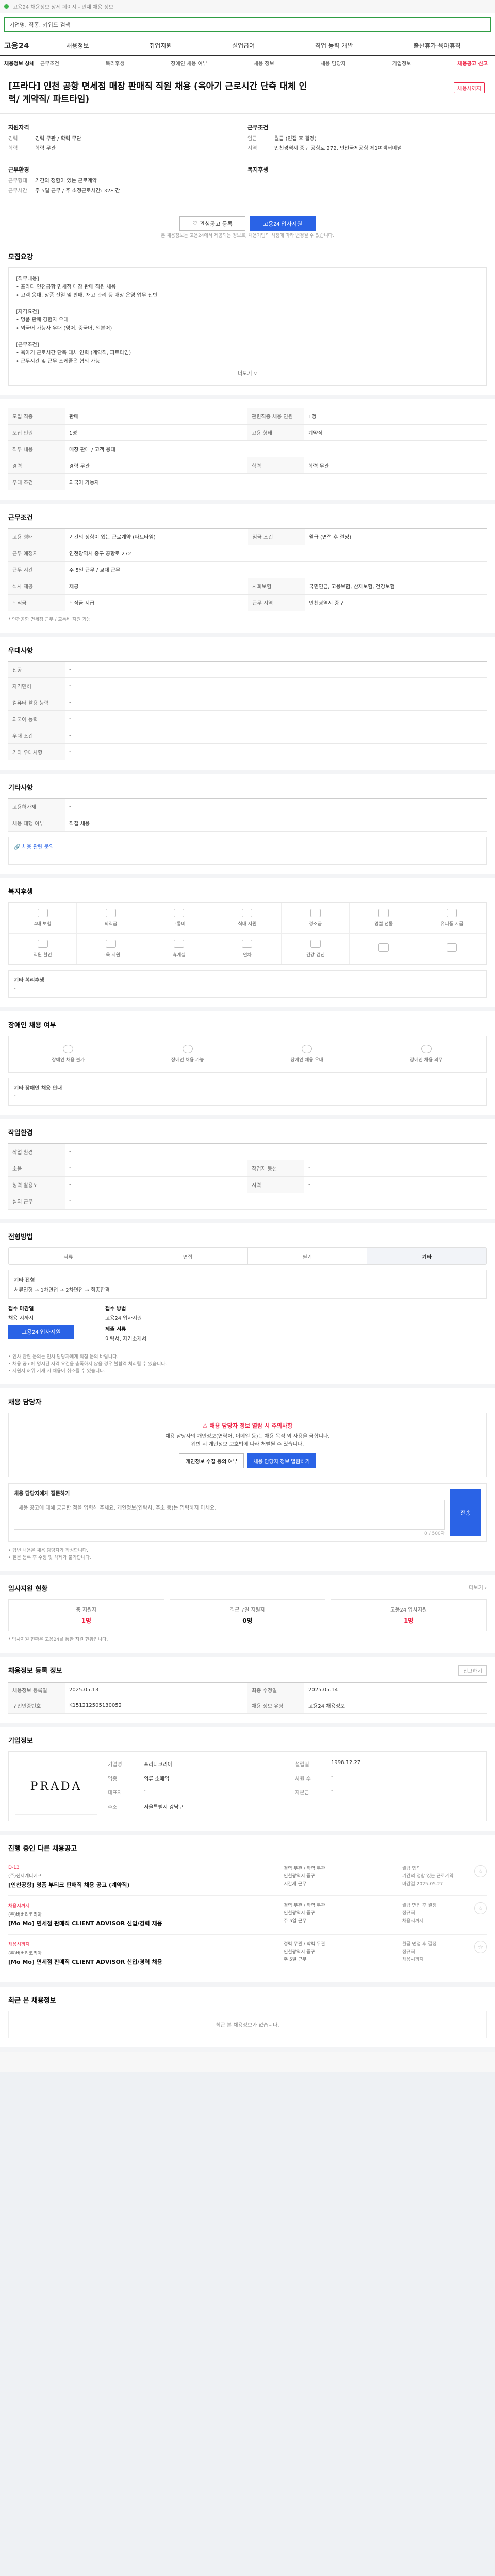 This screenshot has height=2576, width=495. What do you see at coordinates (113, 1807) in the screenshot?
I see `company-key: 주소` at bounding box center [113, 1807].